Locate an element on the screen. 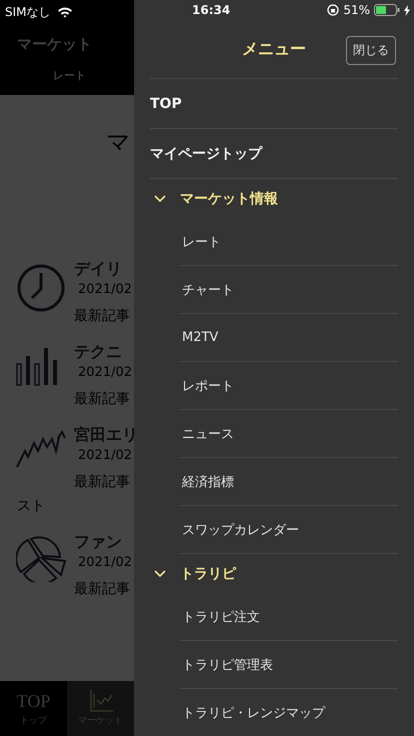 The image size is (414, 736). clock-time: 16:34 is located at coordinates (211, 10).